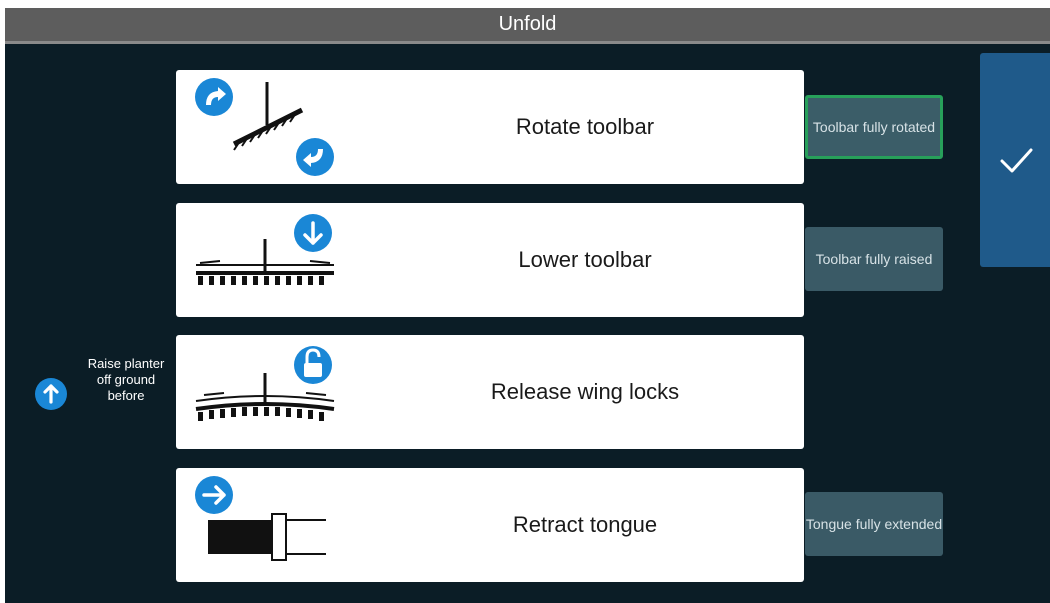 Image resolution: width=1050 pixels, height=603 pixels. What do you see at coordinates (585, 259) in the screenshot?
I see `lower-toolbar-label: Lower toolbar` at bounding box center [585, 259].